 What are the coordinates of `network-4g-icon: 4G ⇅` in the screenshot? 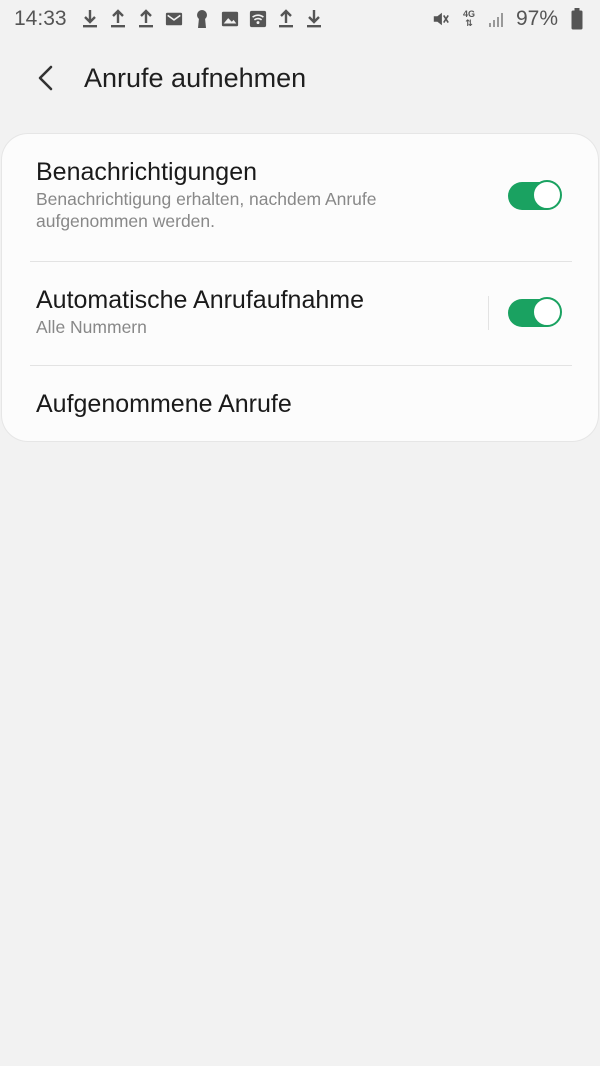 It's located at (469, 19).